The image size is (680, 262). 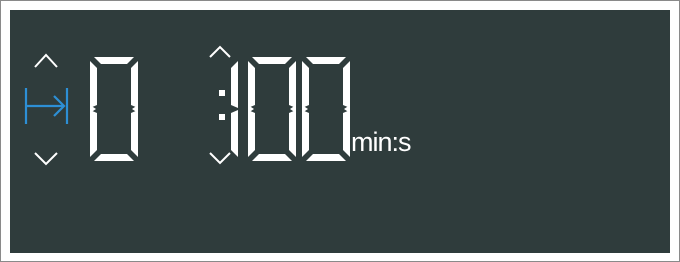 I want to click on minute-down-button, so click(x=220, y=158).